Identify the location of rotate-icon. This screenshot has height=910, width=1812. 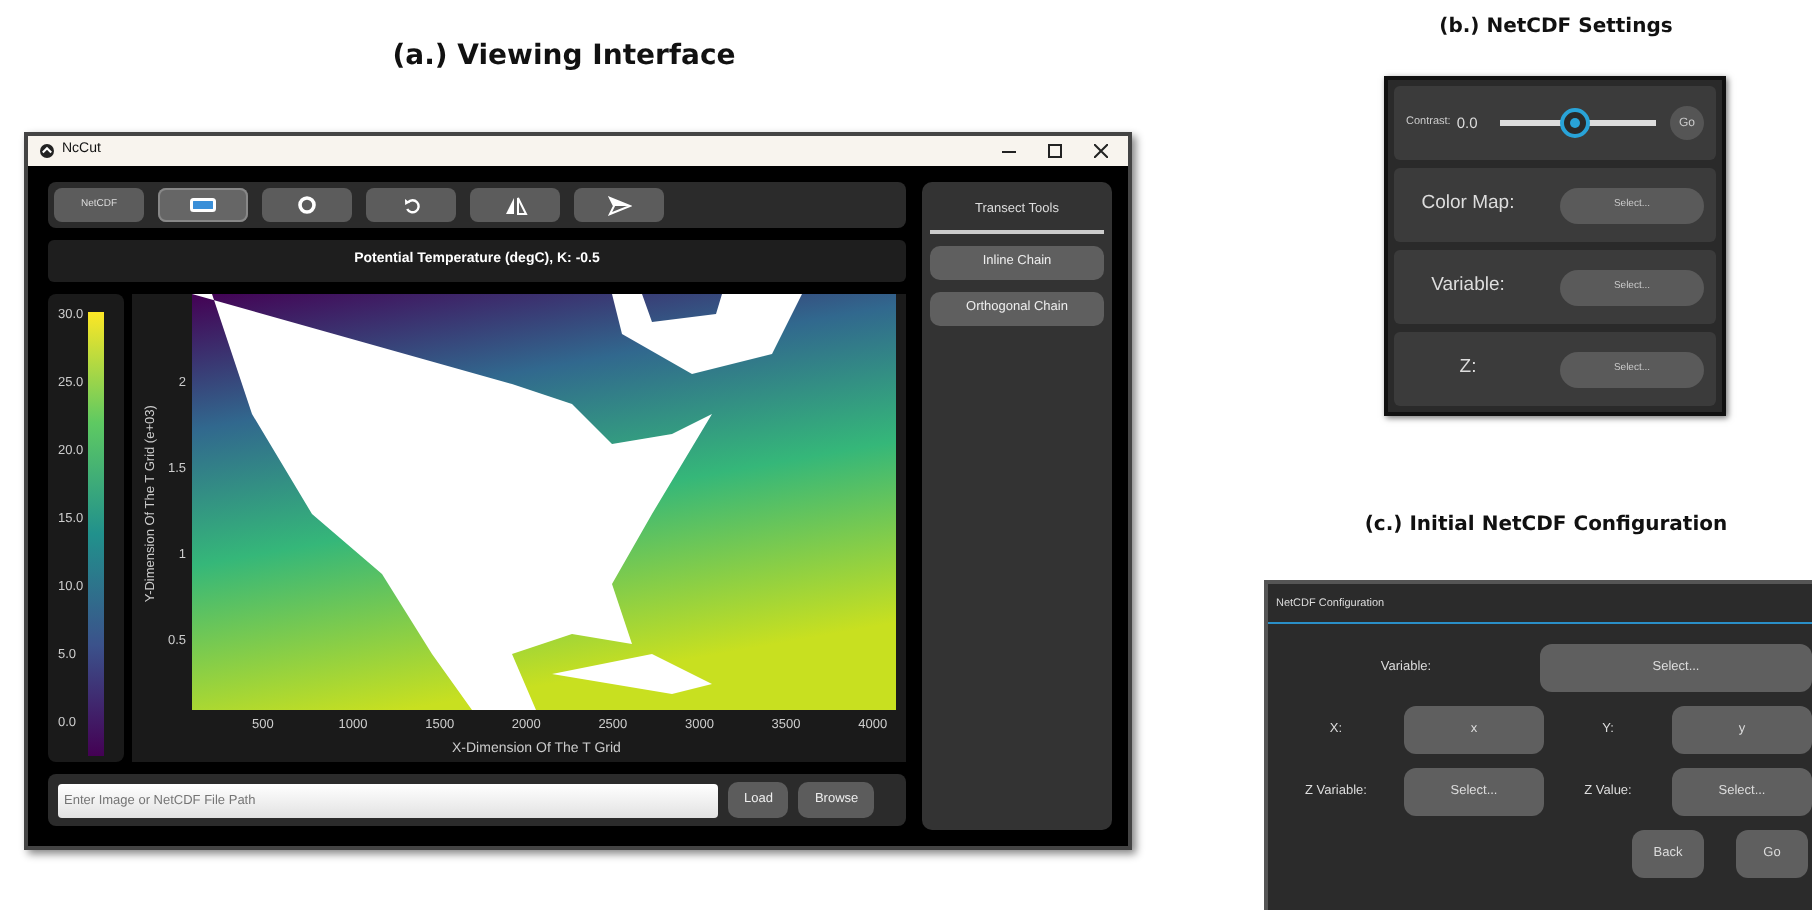
(411, 205).